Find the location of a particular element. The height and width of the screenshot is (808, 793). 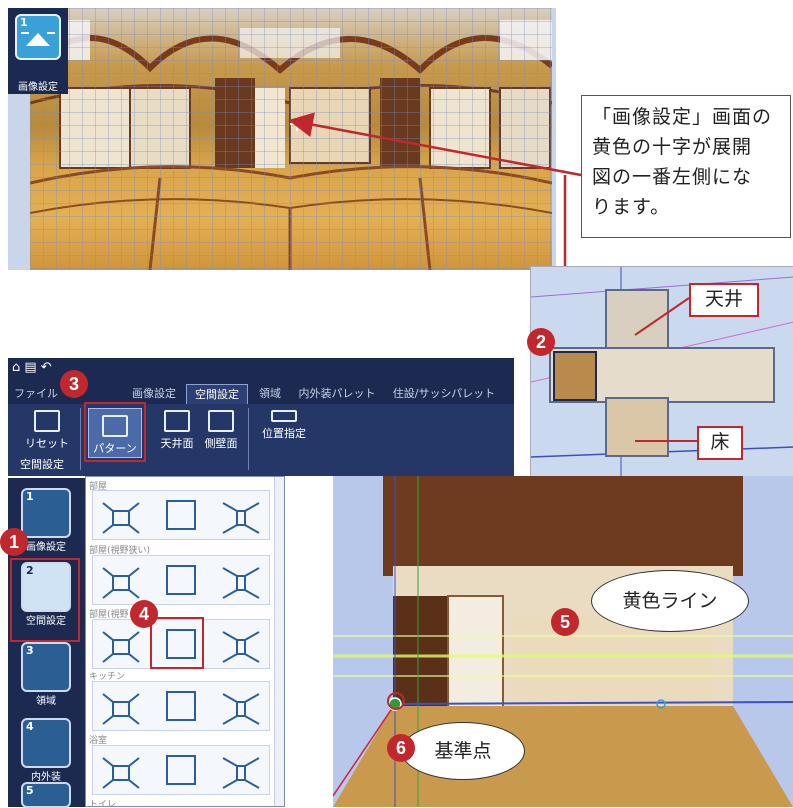

highlight-pattern-option is located at coordinates (177, 643).